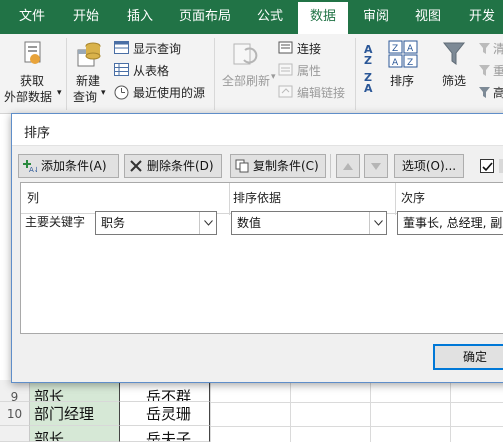 This screenshot has width=503, height=442. Describe the element at coordinates (468, 357) in the screenshot. I see `ok-button: 确定` at that location.